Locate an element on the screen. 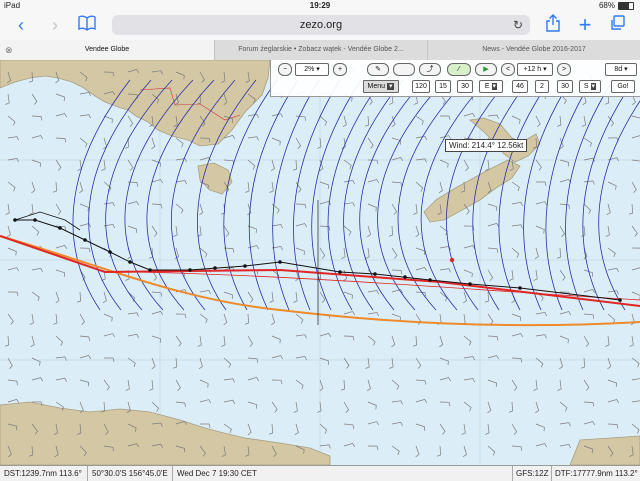 This screenshot has width=640, height=481. draw-tool-button: ⁄ is located at coordinates (459, 69).